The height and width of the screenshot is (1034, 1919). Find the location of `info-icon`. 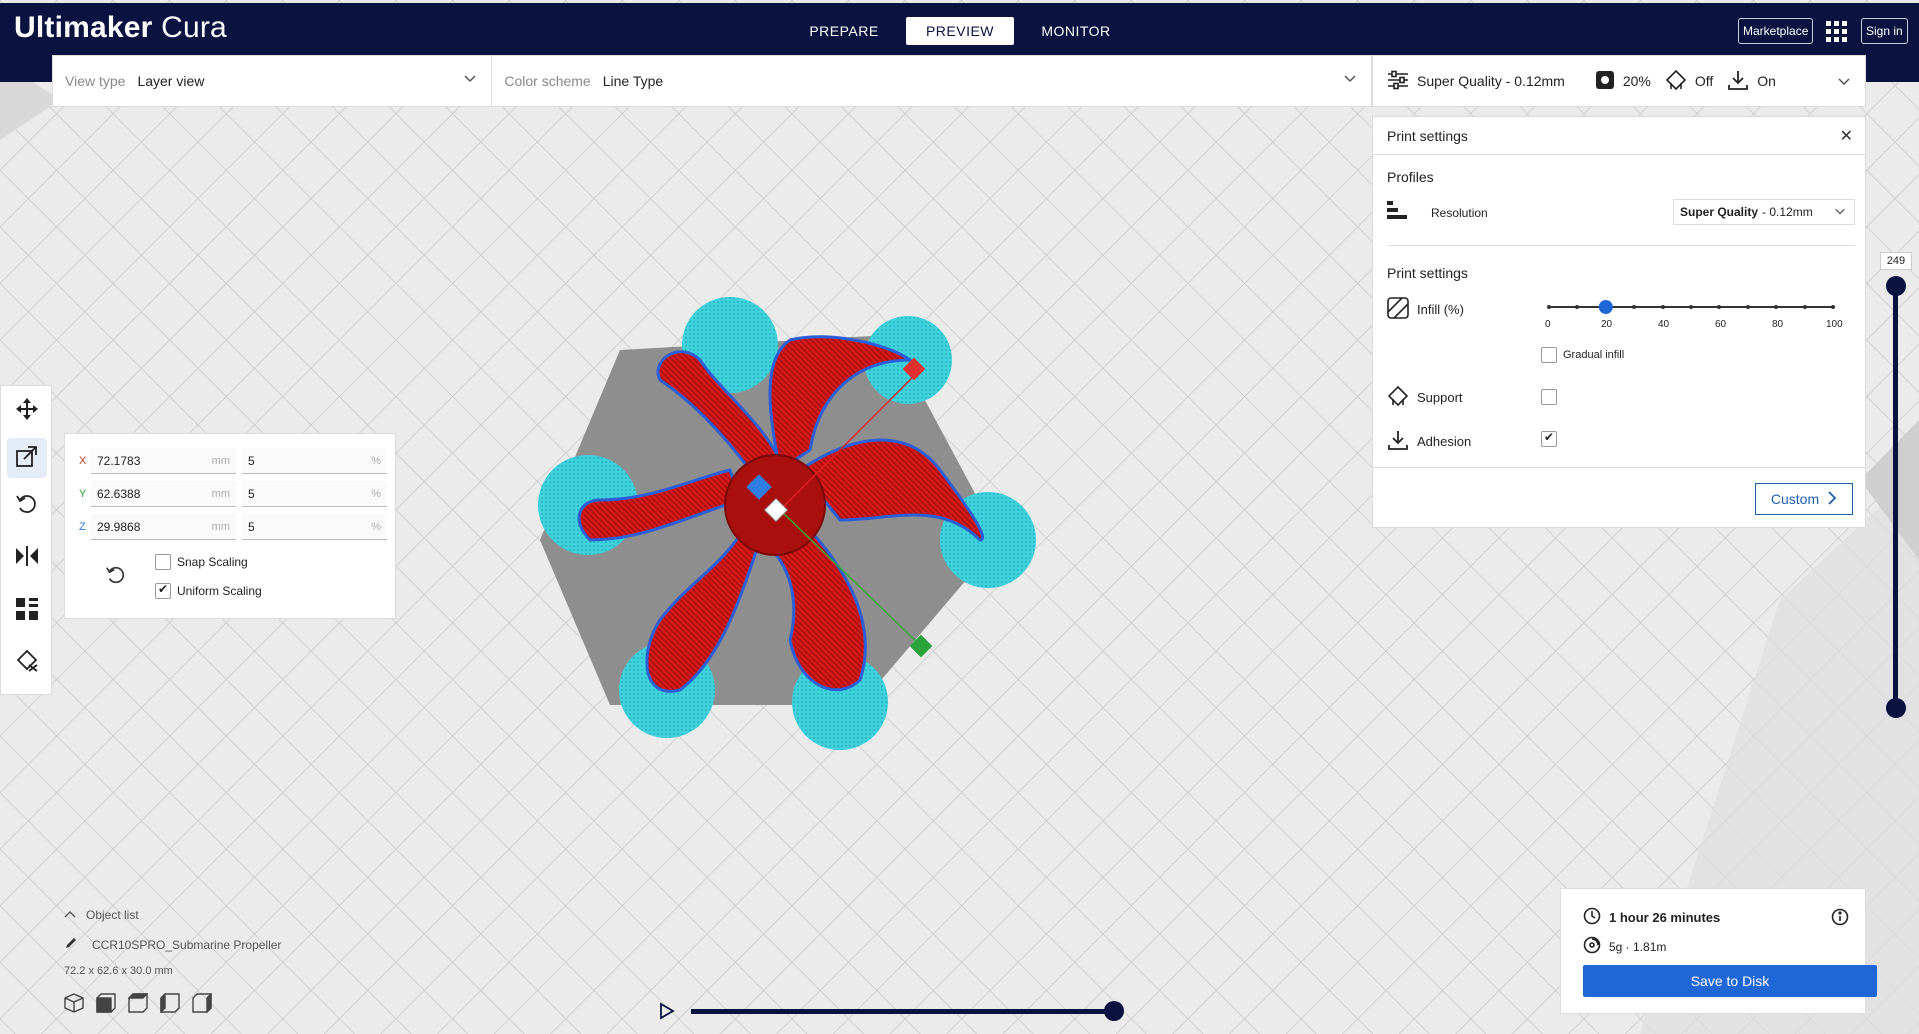

info-icon is located at coordinates (1840, 919).